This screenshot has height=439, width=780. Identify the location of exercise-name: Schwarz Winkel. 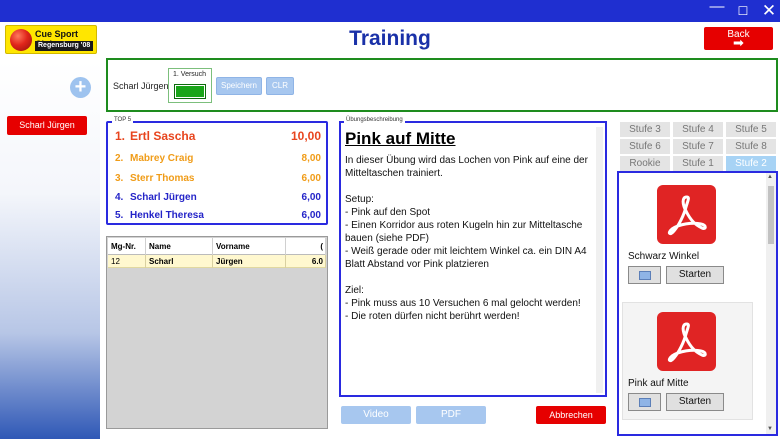
(664, 256).